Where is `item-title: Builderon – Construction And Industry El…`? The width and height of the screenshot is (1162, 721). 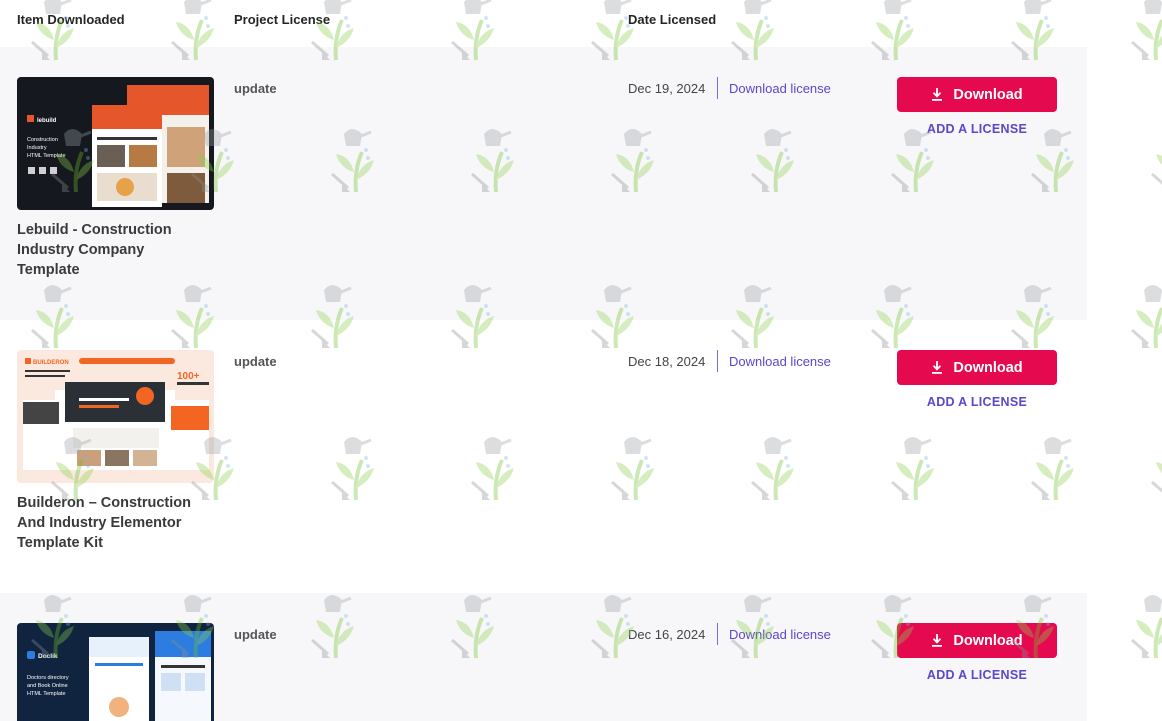
item-title: Builderon – Construction And Industry El… is located at coordinates (112, 523).